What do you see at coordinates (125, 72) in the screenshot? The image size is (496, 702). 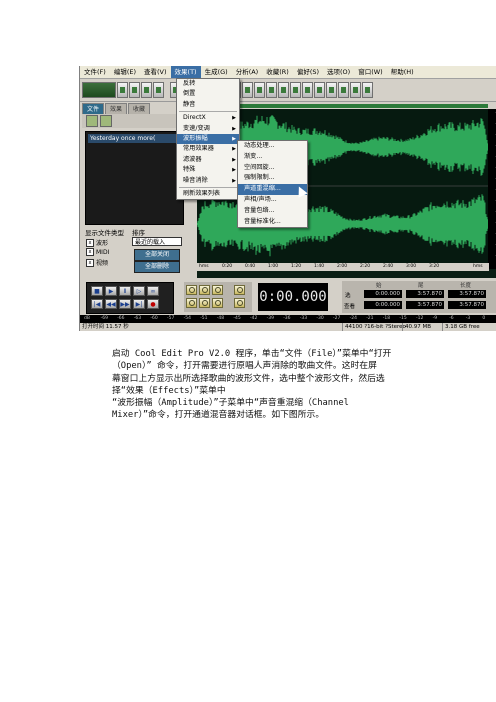 I see `menu-edit: 编辑(E)` at bounding box center [125, 72].